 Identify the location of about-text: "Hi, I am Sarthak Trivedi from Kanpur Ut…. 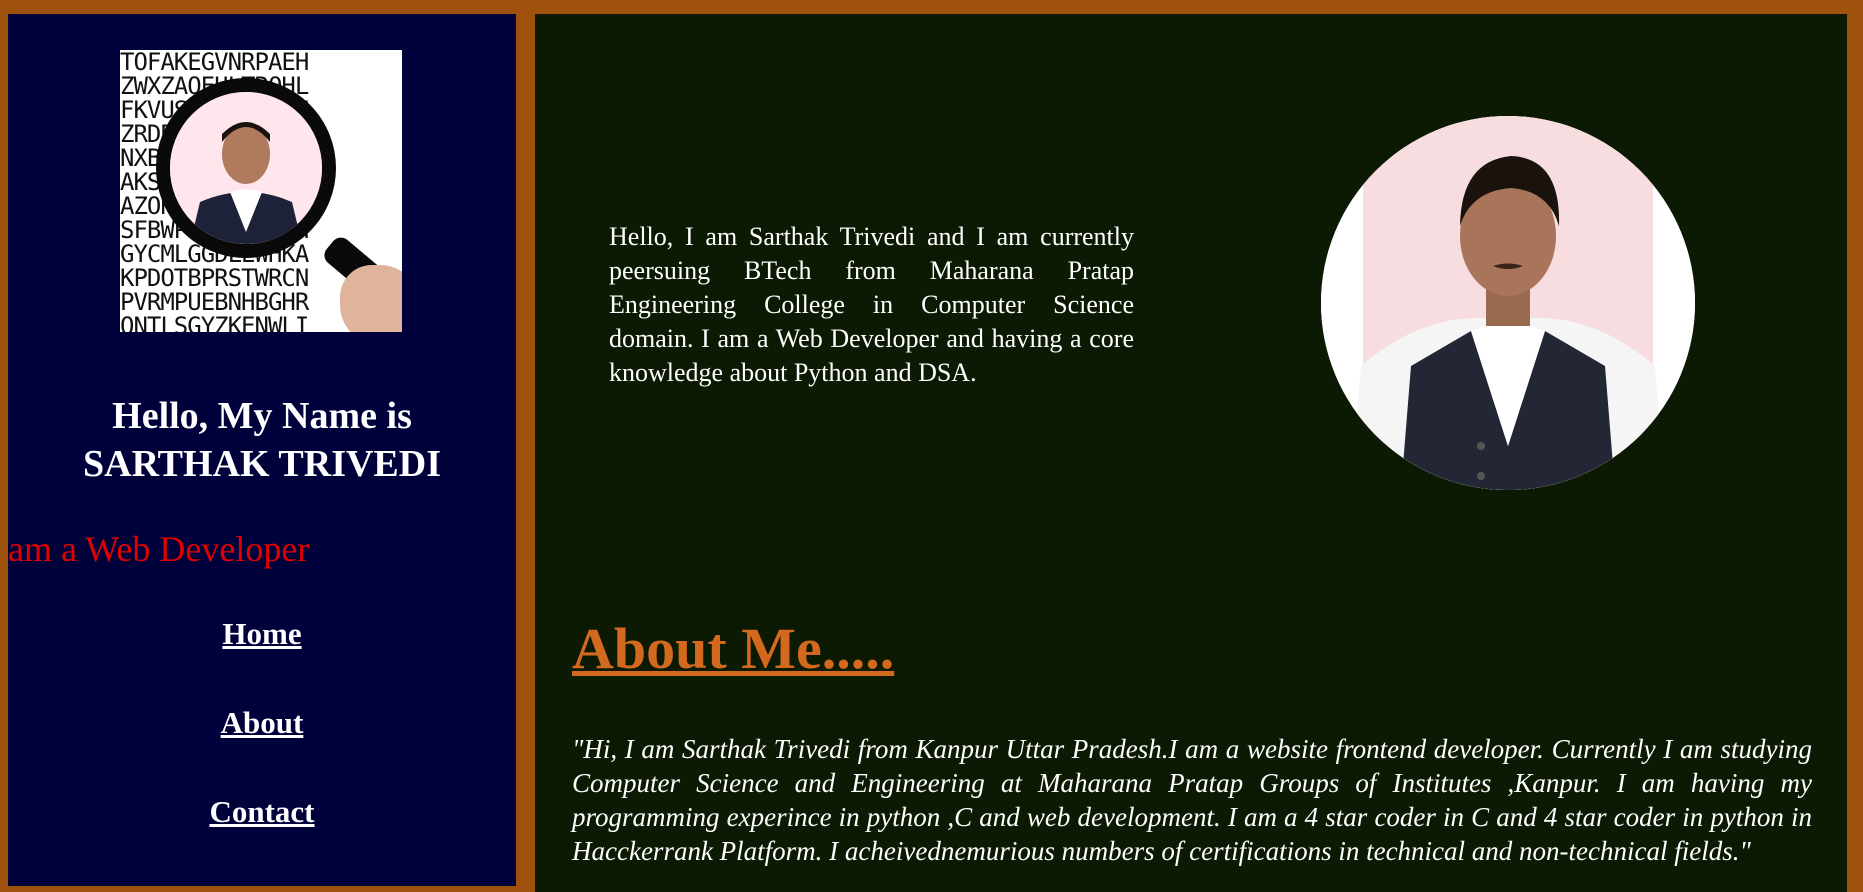
(1192, 800).